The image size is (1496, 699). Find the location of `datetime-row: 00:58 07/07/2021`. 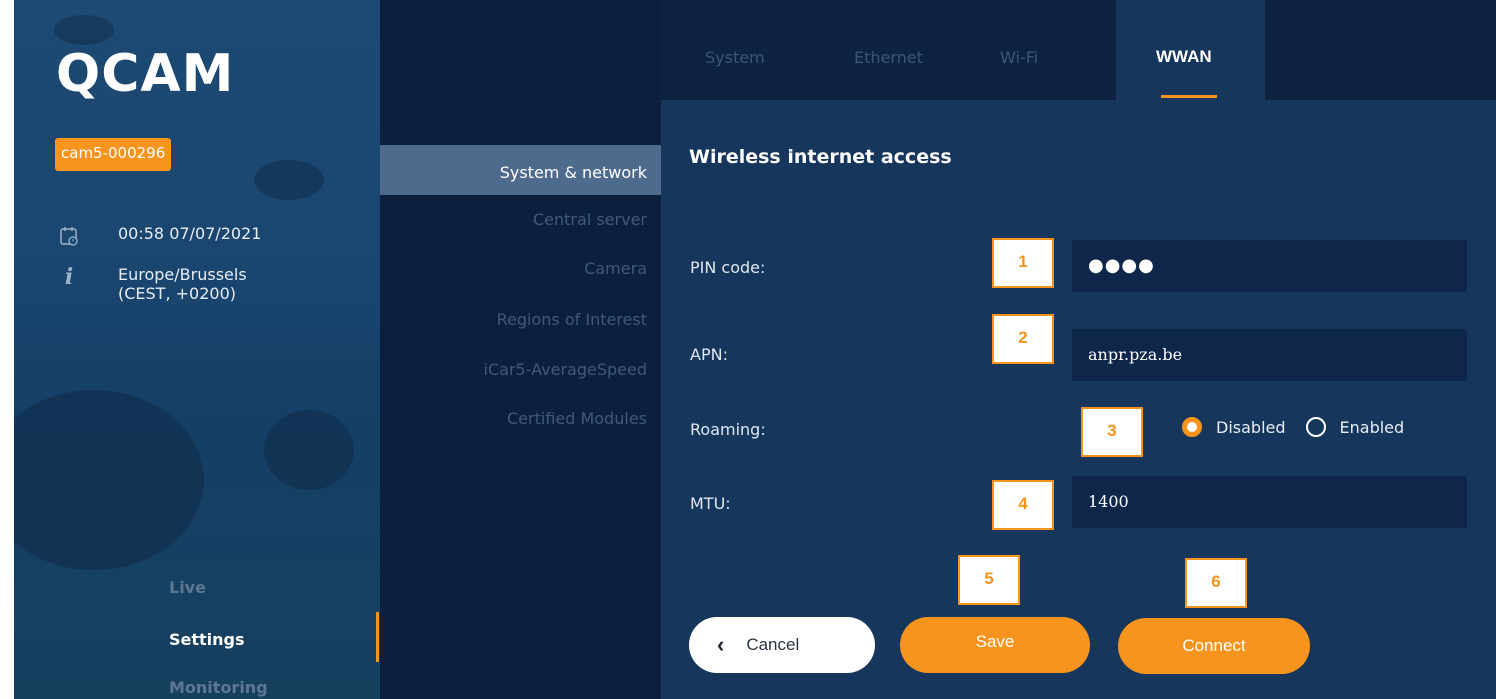

datetime-row: 00:58 07/07/2021 is located at coordinates (157, 236).